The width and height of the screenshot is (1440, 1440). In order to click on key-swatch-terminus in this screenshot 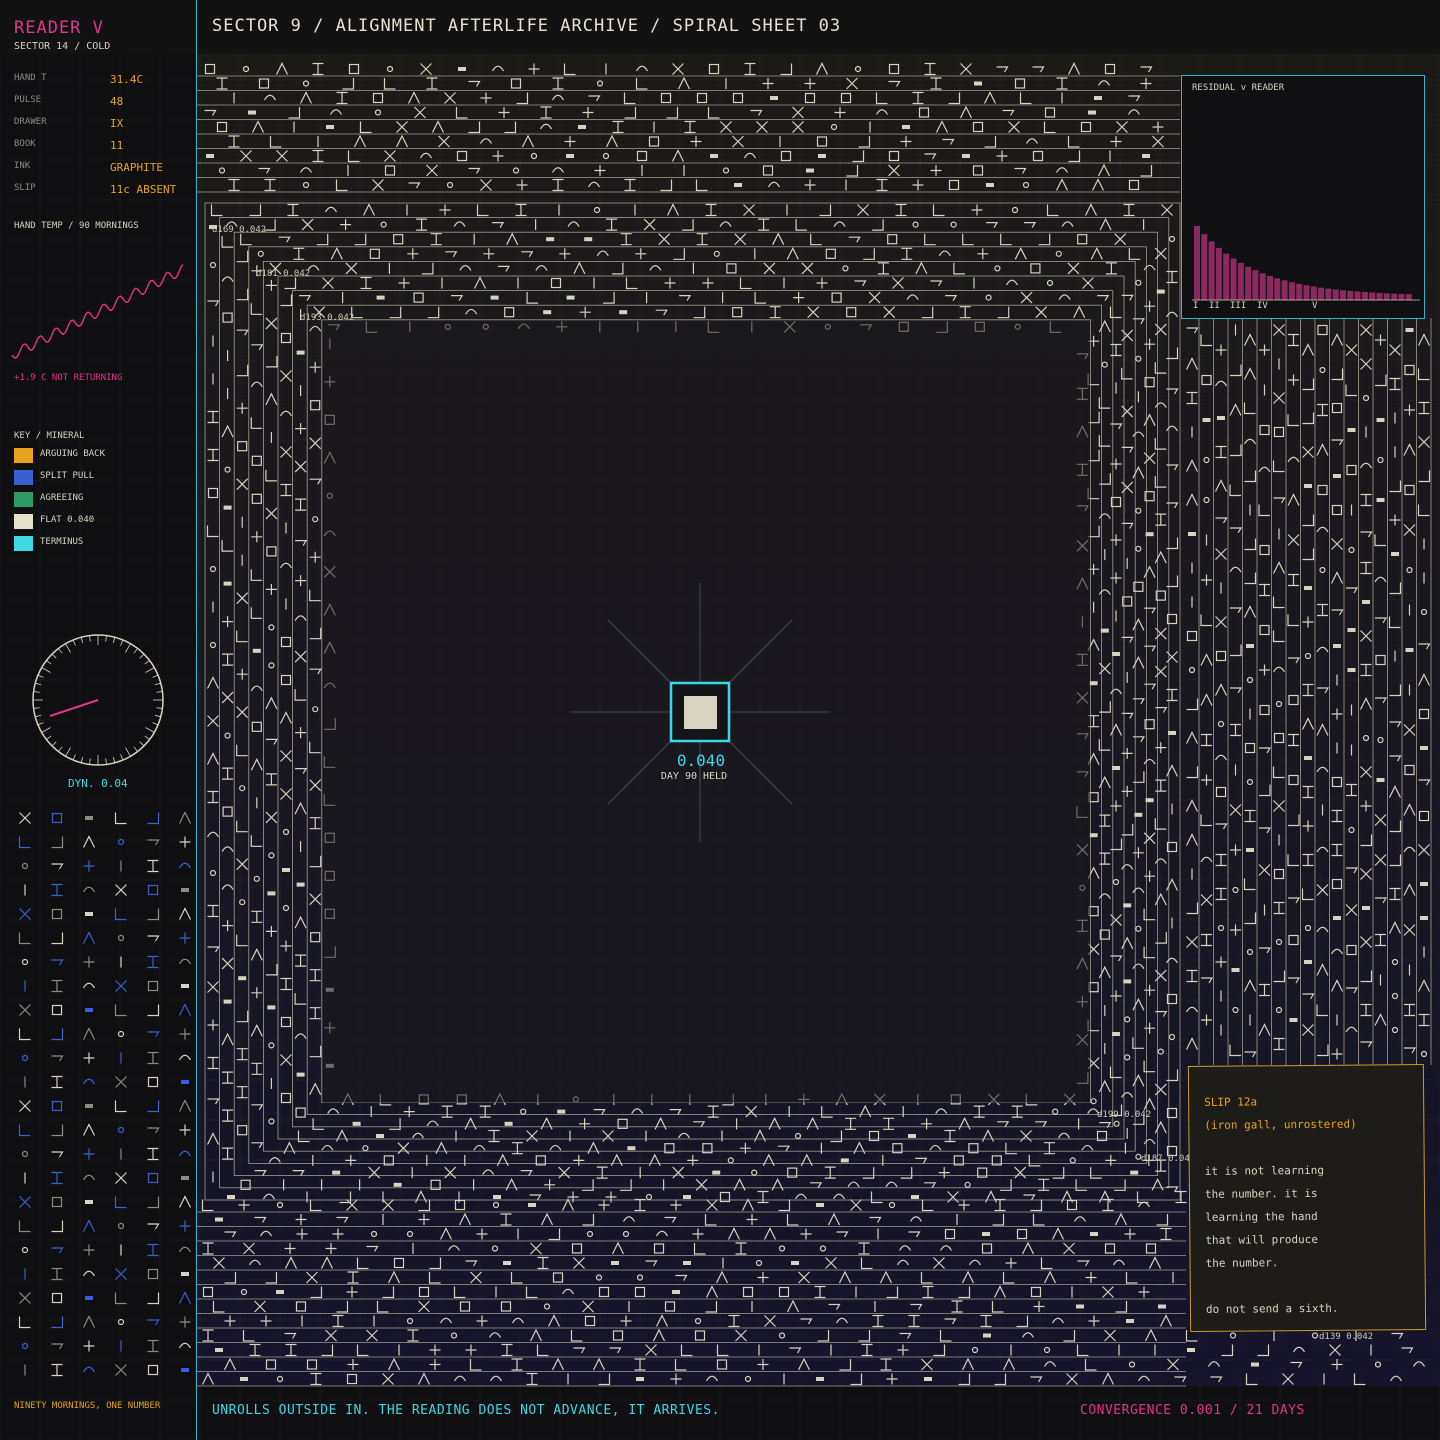, I will do `click(23, 543)`.